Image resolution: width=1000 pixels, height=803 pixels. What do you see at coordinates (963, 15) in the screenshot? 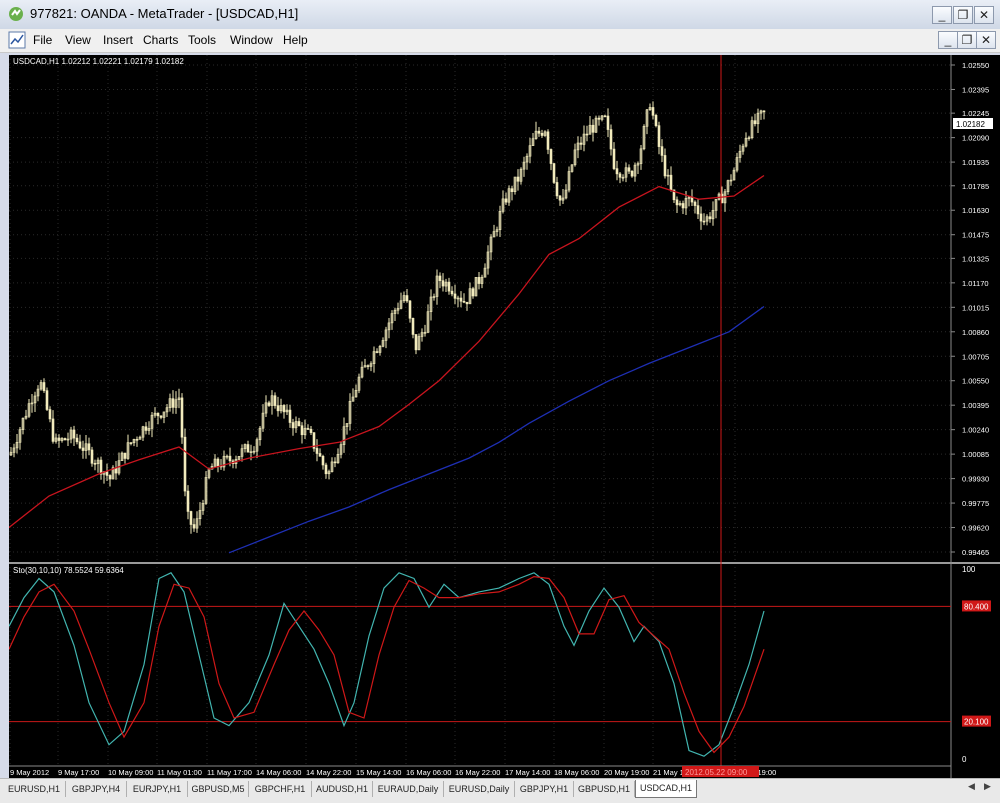
I see `restore-button: ❐` at bounding box center [963, 15].